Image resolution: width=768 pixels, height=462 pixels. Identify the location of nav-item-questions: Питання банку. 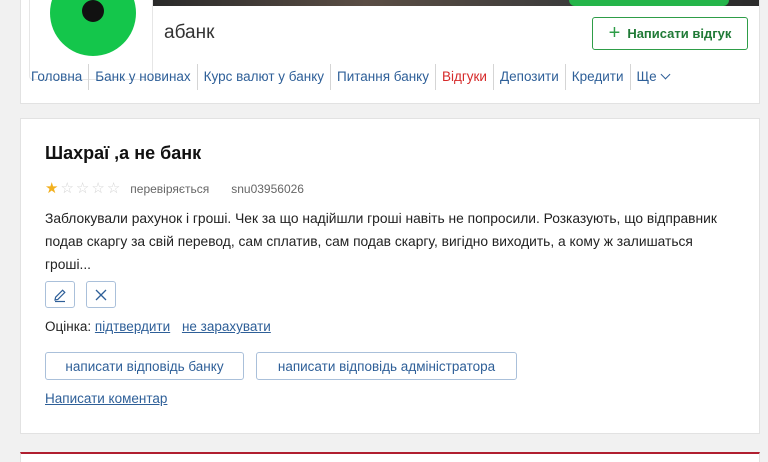
(382, 77).